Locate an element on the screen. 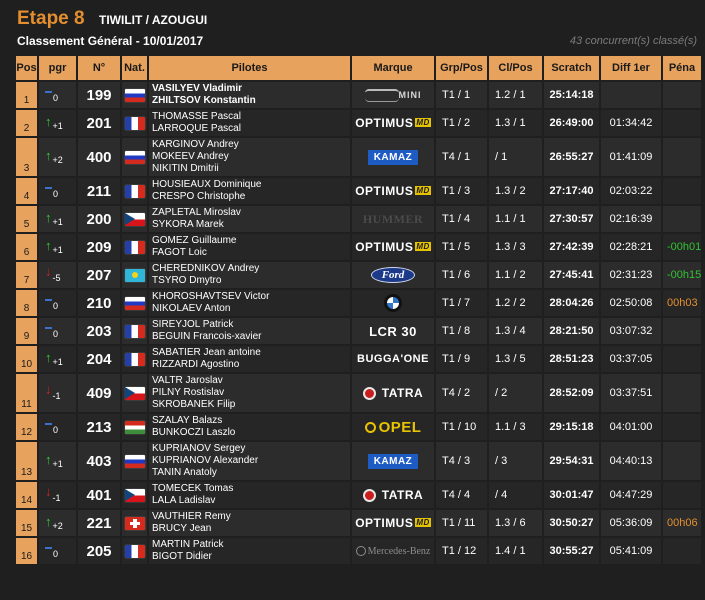 The height and width of the screenshot is (600, 705). brand-name: MINI is located at coordinates (410, 94).